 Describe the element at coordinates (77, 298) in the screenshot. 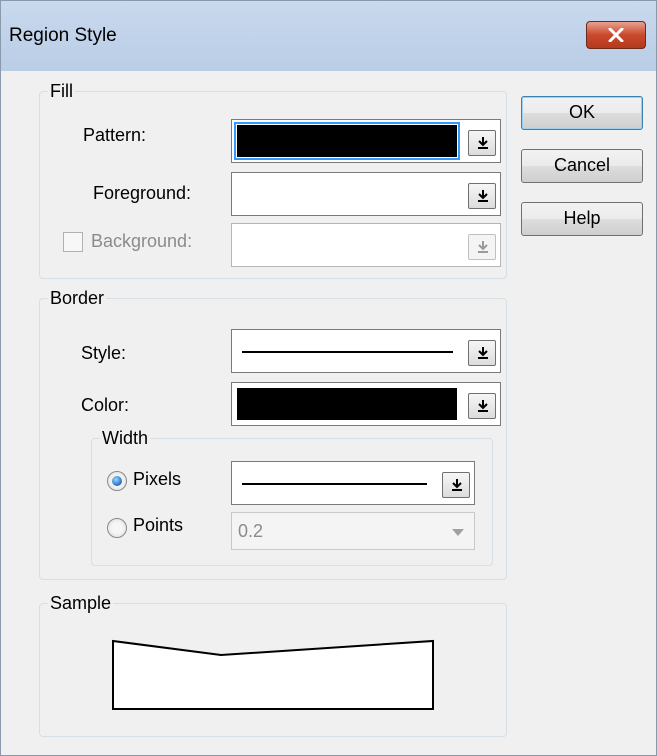

I see `border-group-legend: Border` at that location.